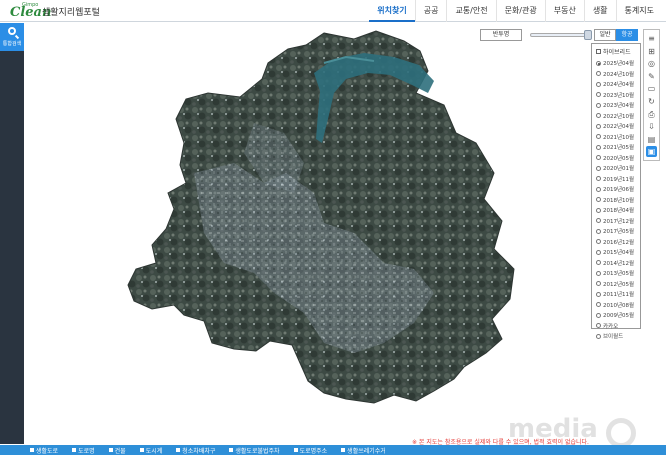 The height and width of the screenshot is (455, 666). Describe the element at coordinates (12, 37) in the screenshot. I see `integrated-search-button: 통합검색` at that location.